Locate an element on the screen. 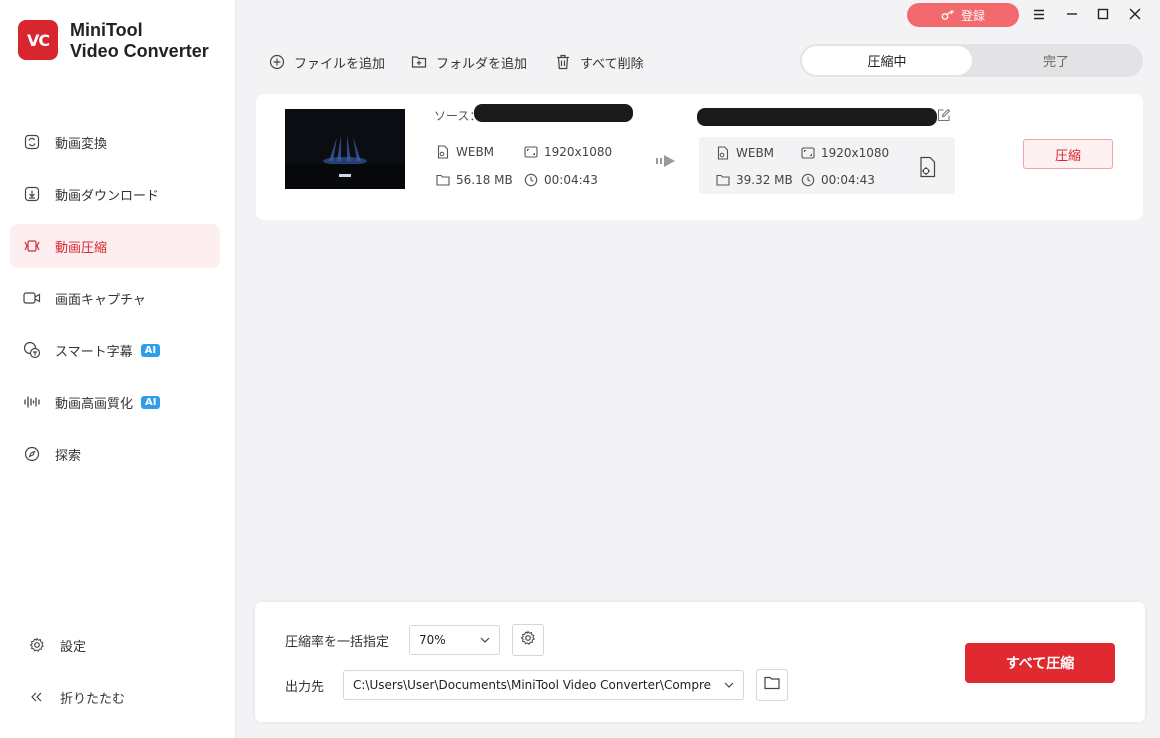 This screenshot has height=738, width=1160. source-duration: 00:04:43 is located at coordinates (561, 180).